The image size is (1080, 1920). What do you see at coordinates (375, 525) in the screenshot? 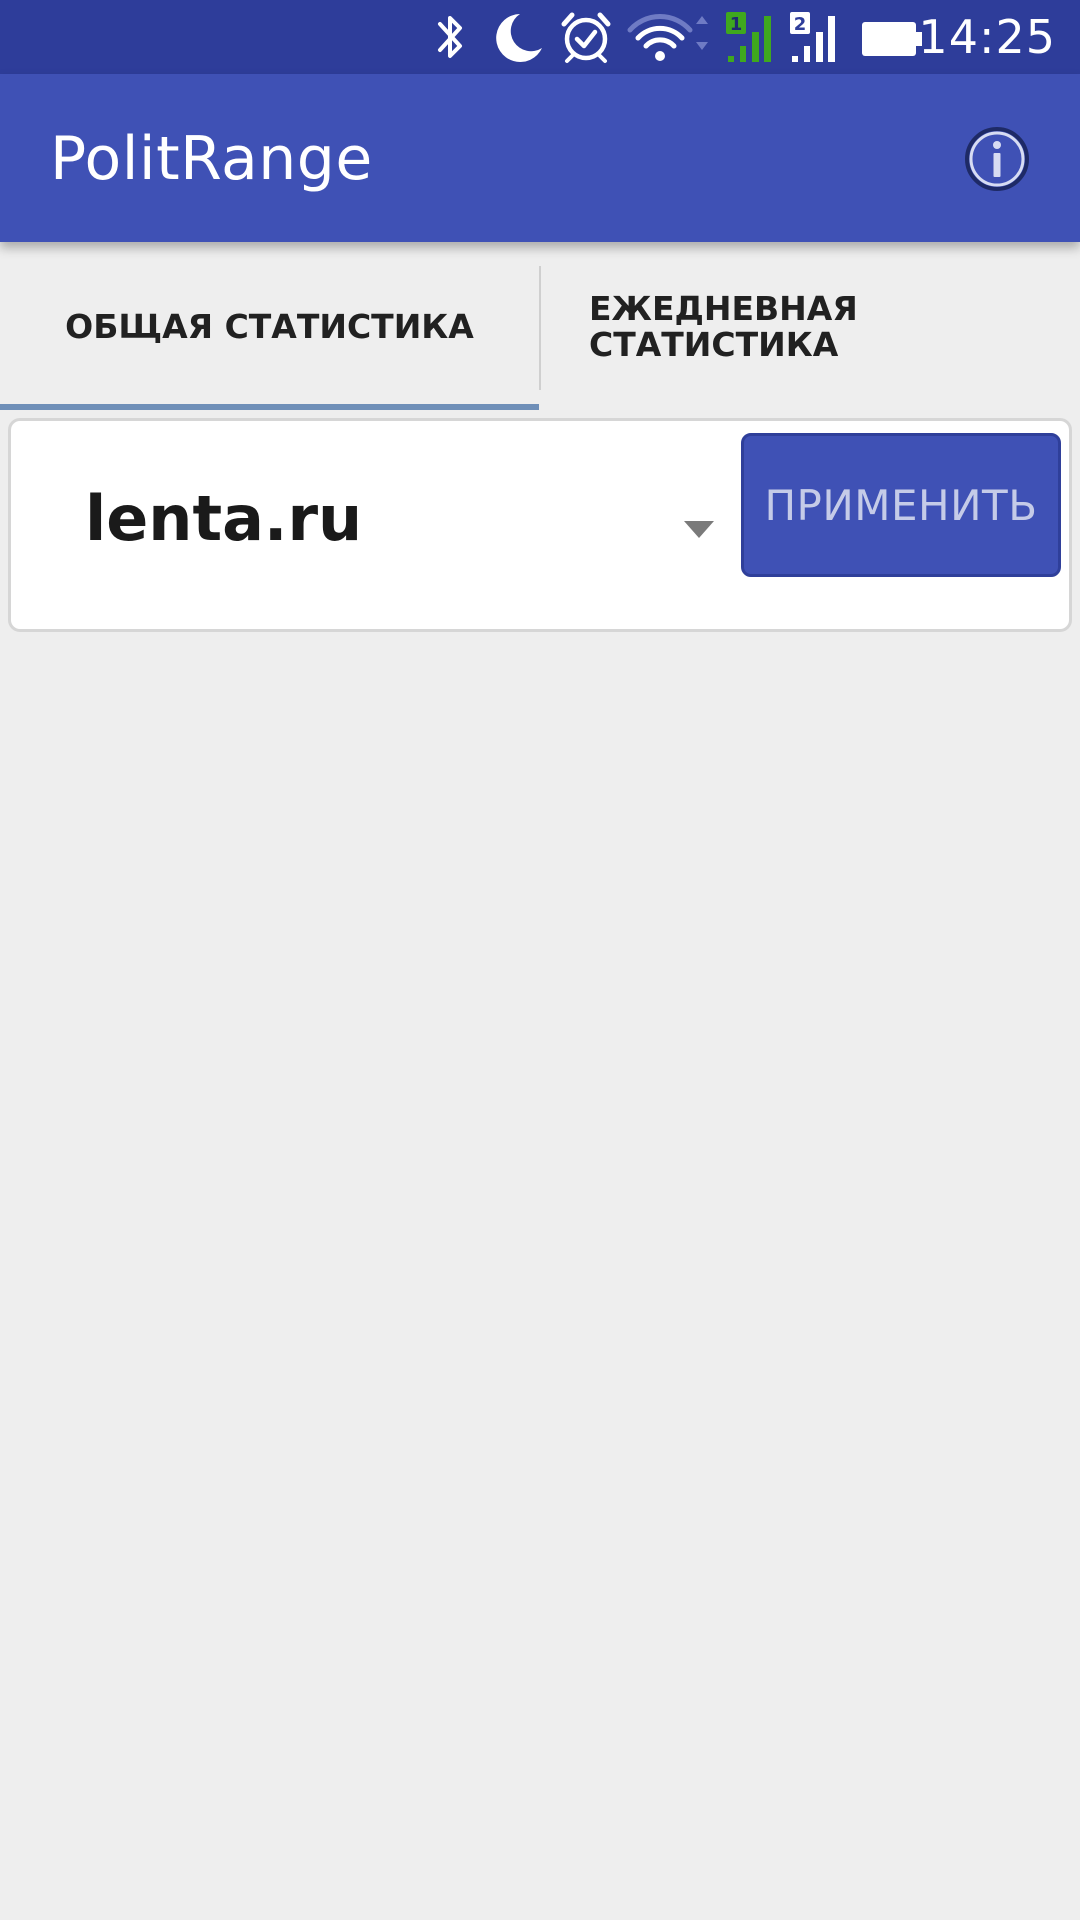
I see `source-dropdown: lenta.ru` at bounding box center [375, 525].